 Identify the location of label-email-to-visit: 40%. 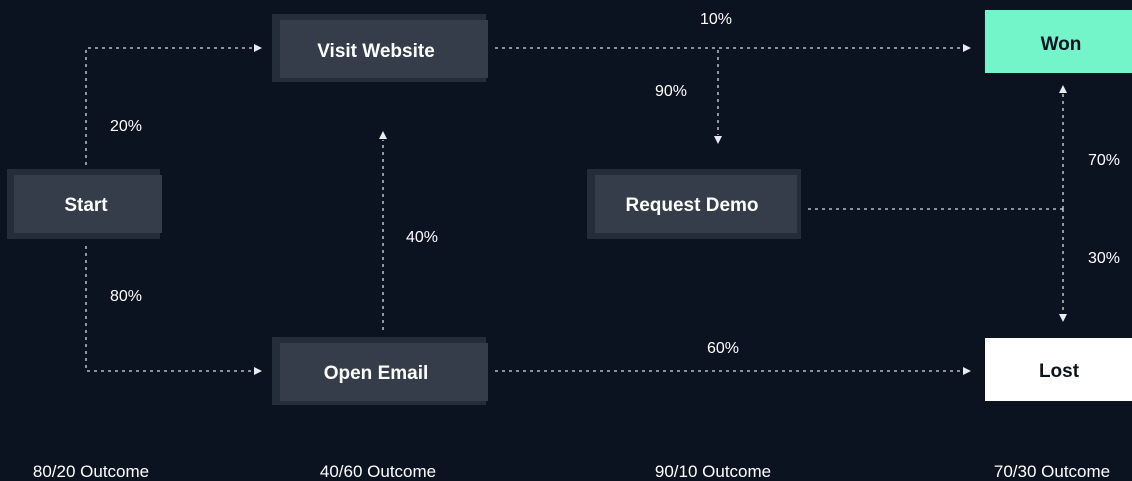
(422, 237).